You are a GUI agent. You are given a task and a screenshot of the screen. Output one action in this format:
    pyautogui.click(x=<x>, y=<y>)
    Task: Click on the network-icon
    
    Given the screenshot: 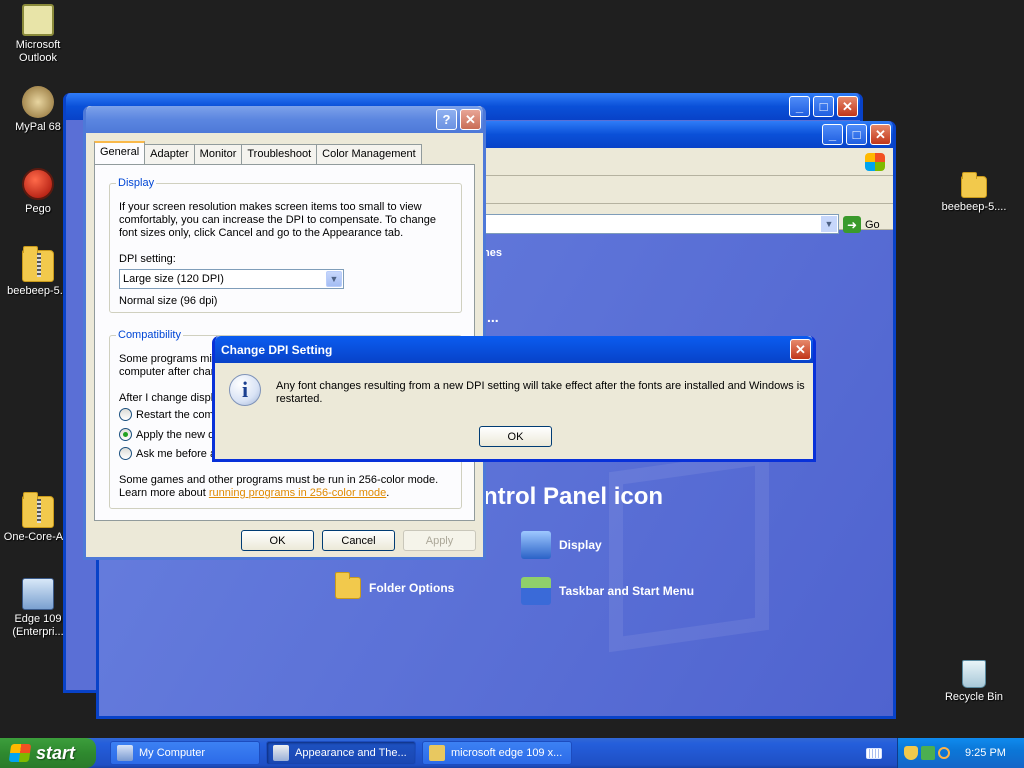 What is the action you would take?
    pyautogui.click(x=928, y=753)
    